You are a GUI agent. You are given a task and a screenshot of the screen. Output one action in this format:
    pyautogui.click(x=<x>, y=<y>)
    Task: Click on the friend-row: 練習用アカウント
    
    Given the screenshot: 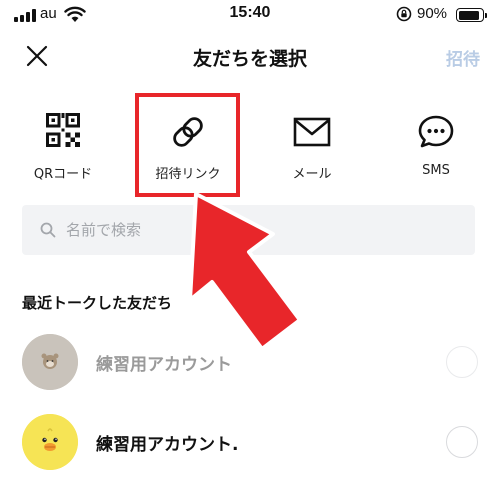 What is the action you would take?
    pyautogui.click(x=250, y=362)
    